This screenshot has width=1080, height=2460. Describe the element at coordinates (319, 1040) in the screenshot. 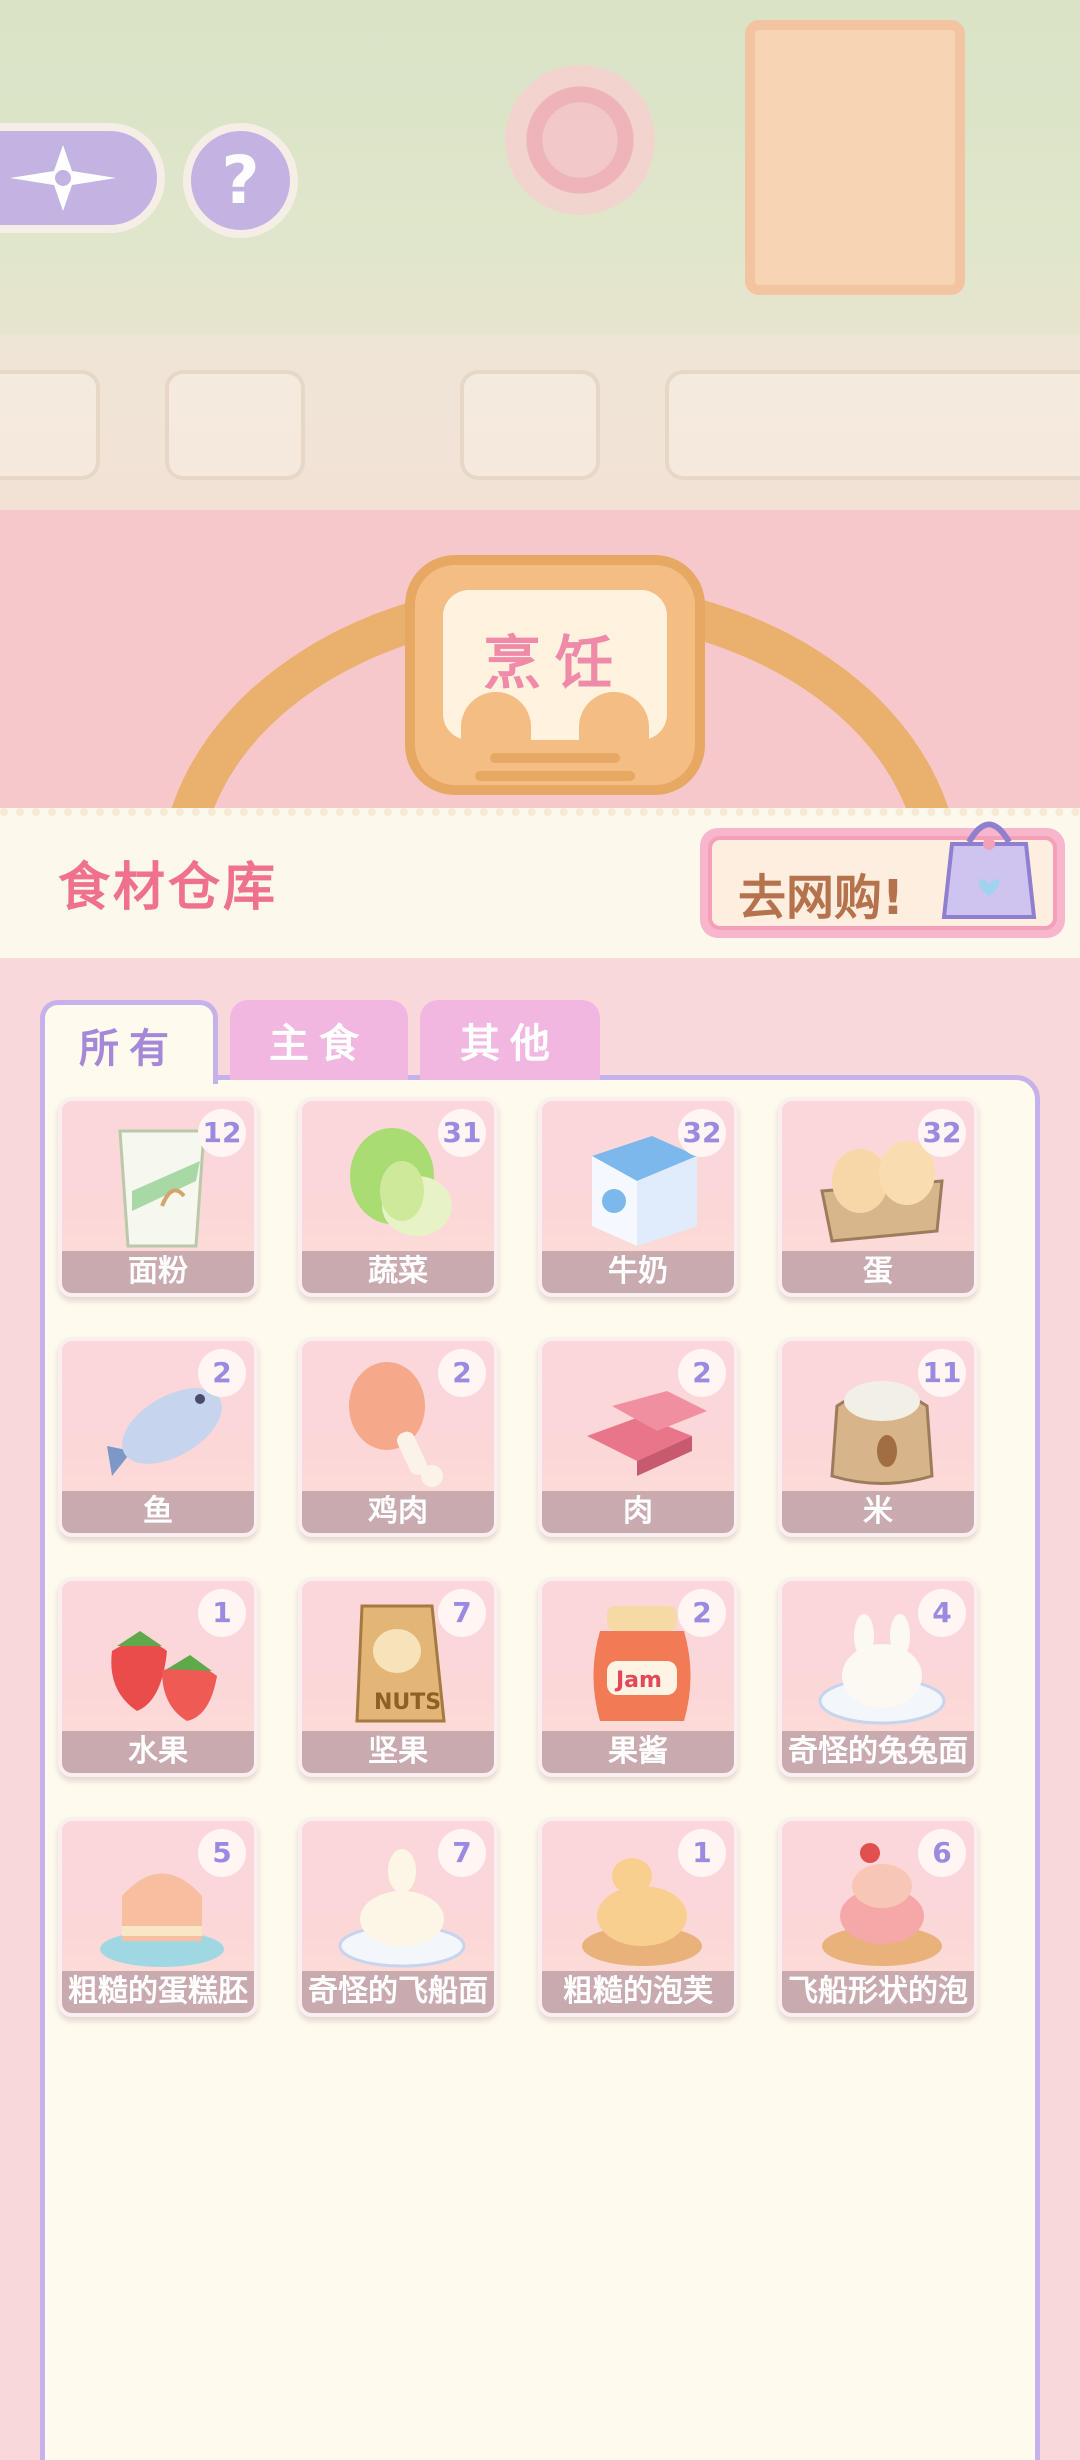

I see `tab-staple: 主食` at that location.